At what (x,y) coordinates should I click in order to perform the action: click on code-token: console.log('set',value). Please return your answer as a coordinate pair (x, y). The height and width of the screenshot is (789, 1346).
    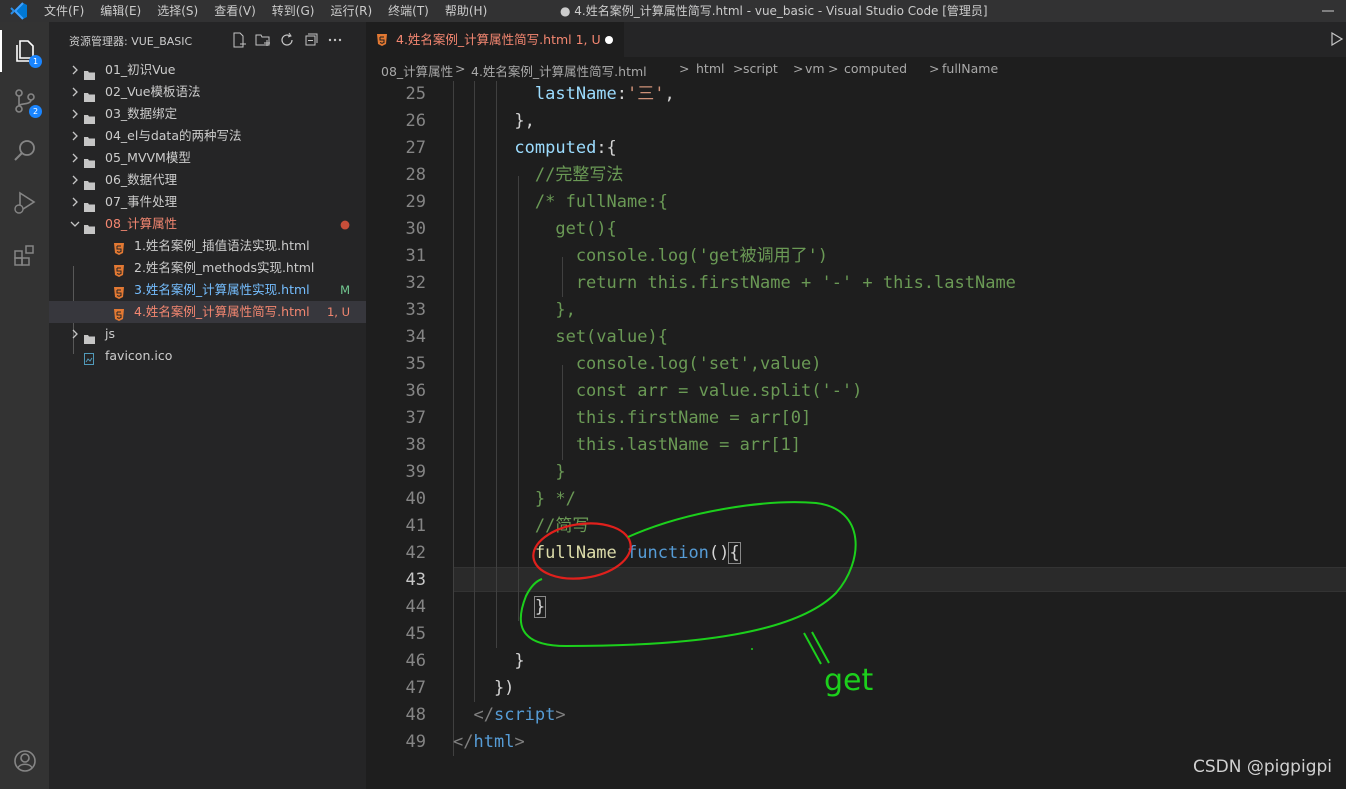
    Looking at the image, I should click on (637, 364).